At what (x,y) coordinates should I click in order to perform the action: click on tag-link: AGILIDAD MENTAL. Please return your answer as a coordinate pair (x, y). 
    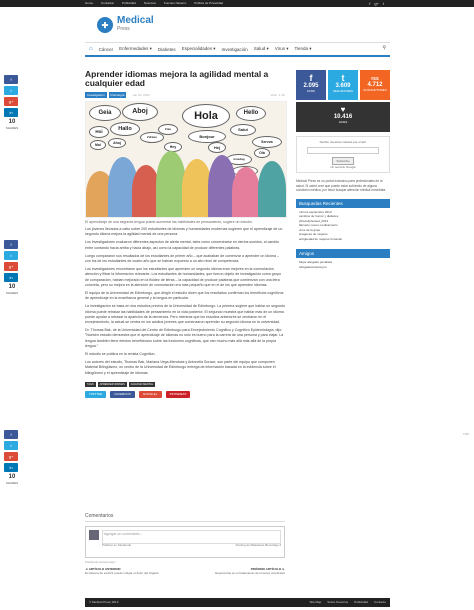
    Looking at the image, I should click on (142, 384).